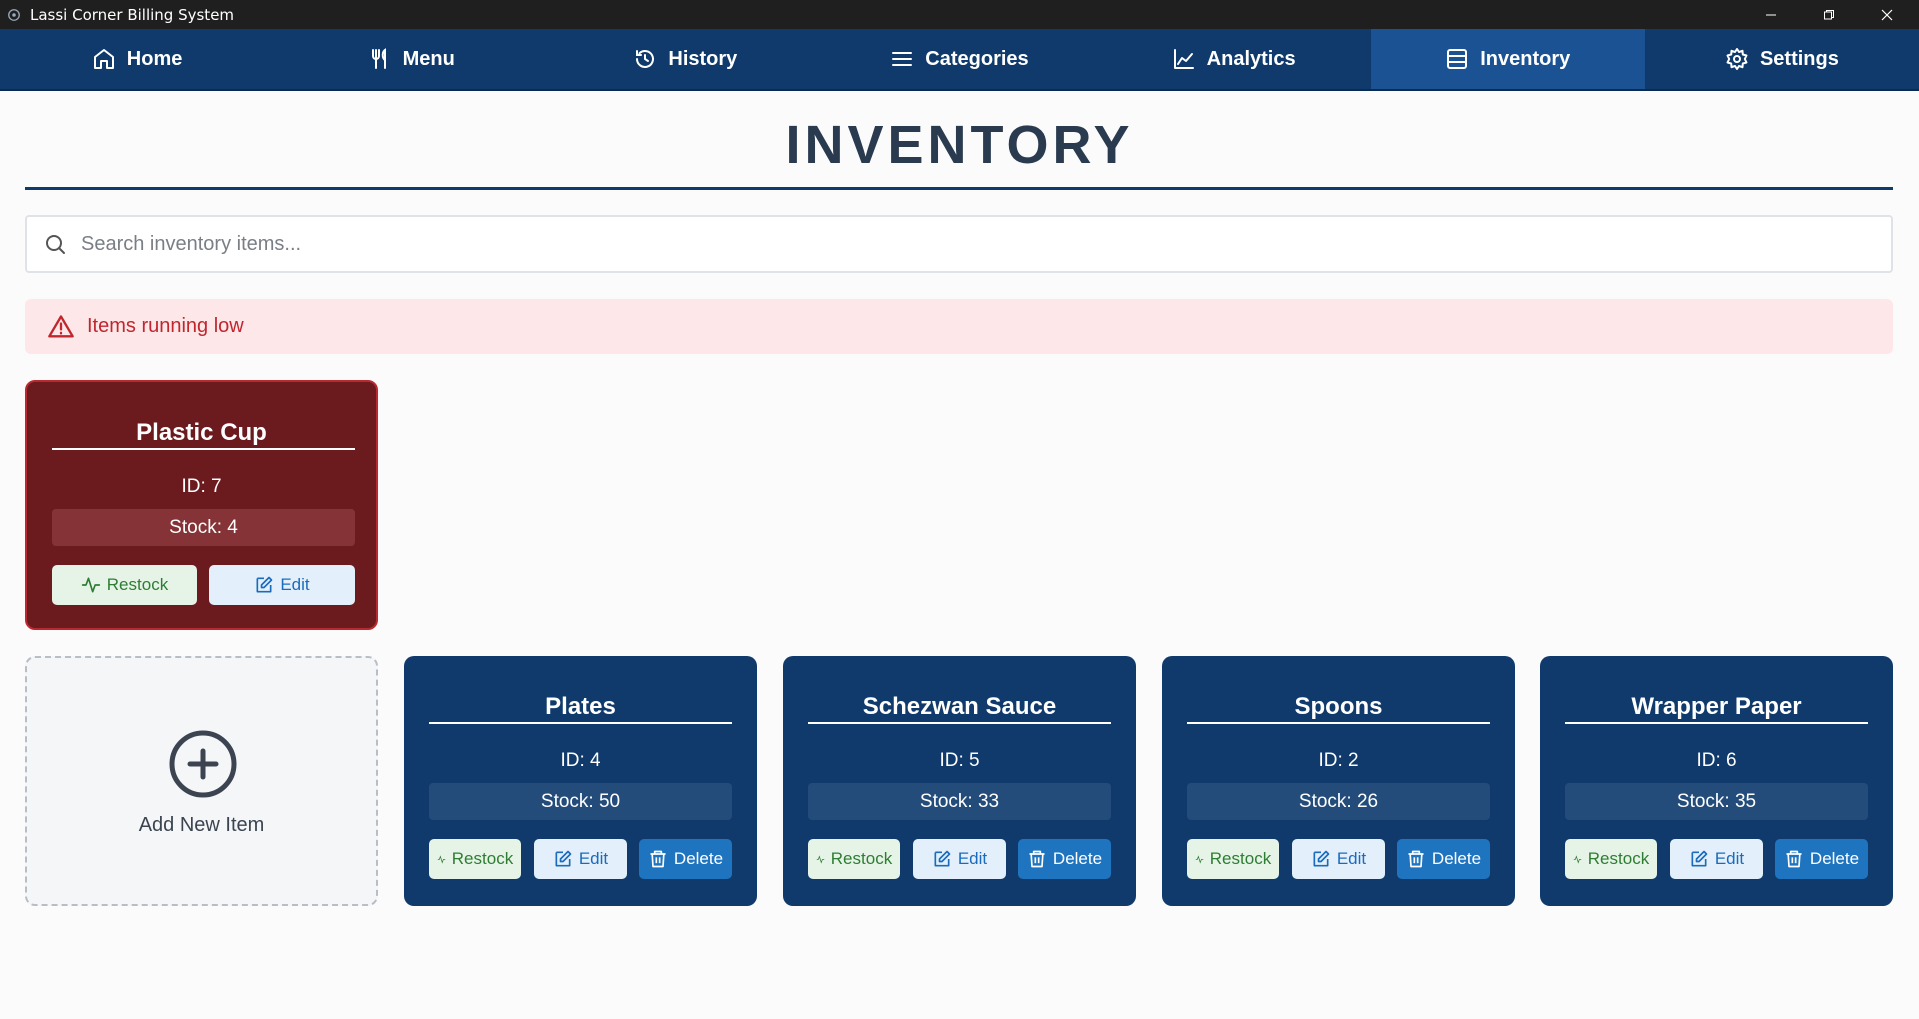 The height and width of the screenshot is (1019, 1919). Describe the element at coordinates (1338, 706) in the screenshot. I see `item-name: Spoons` at that location.